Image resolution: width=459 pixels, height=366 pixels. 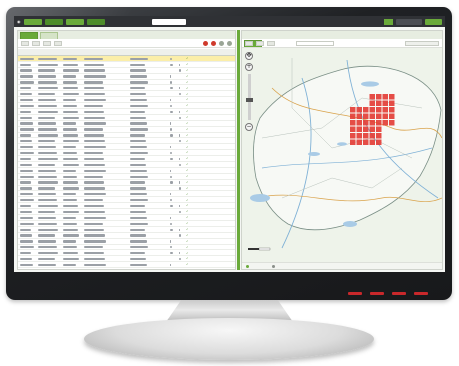 I want to click on location-search, so click(x=315, y=43).